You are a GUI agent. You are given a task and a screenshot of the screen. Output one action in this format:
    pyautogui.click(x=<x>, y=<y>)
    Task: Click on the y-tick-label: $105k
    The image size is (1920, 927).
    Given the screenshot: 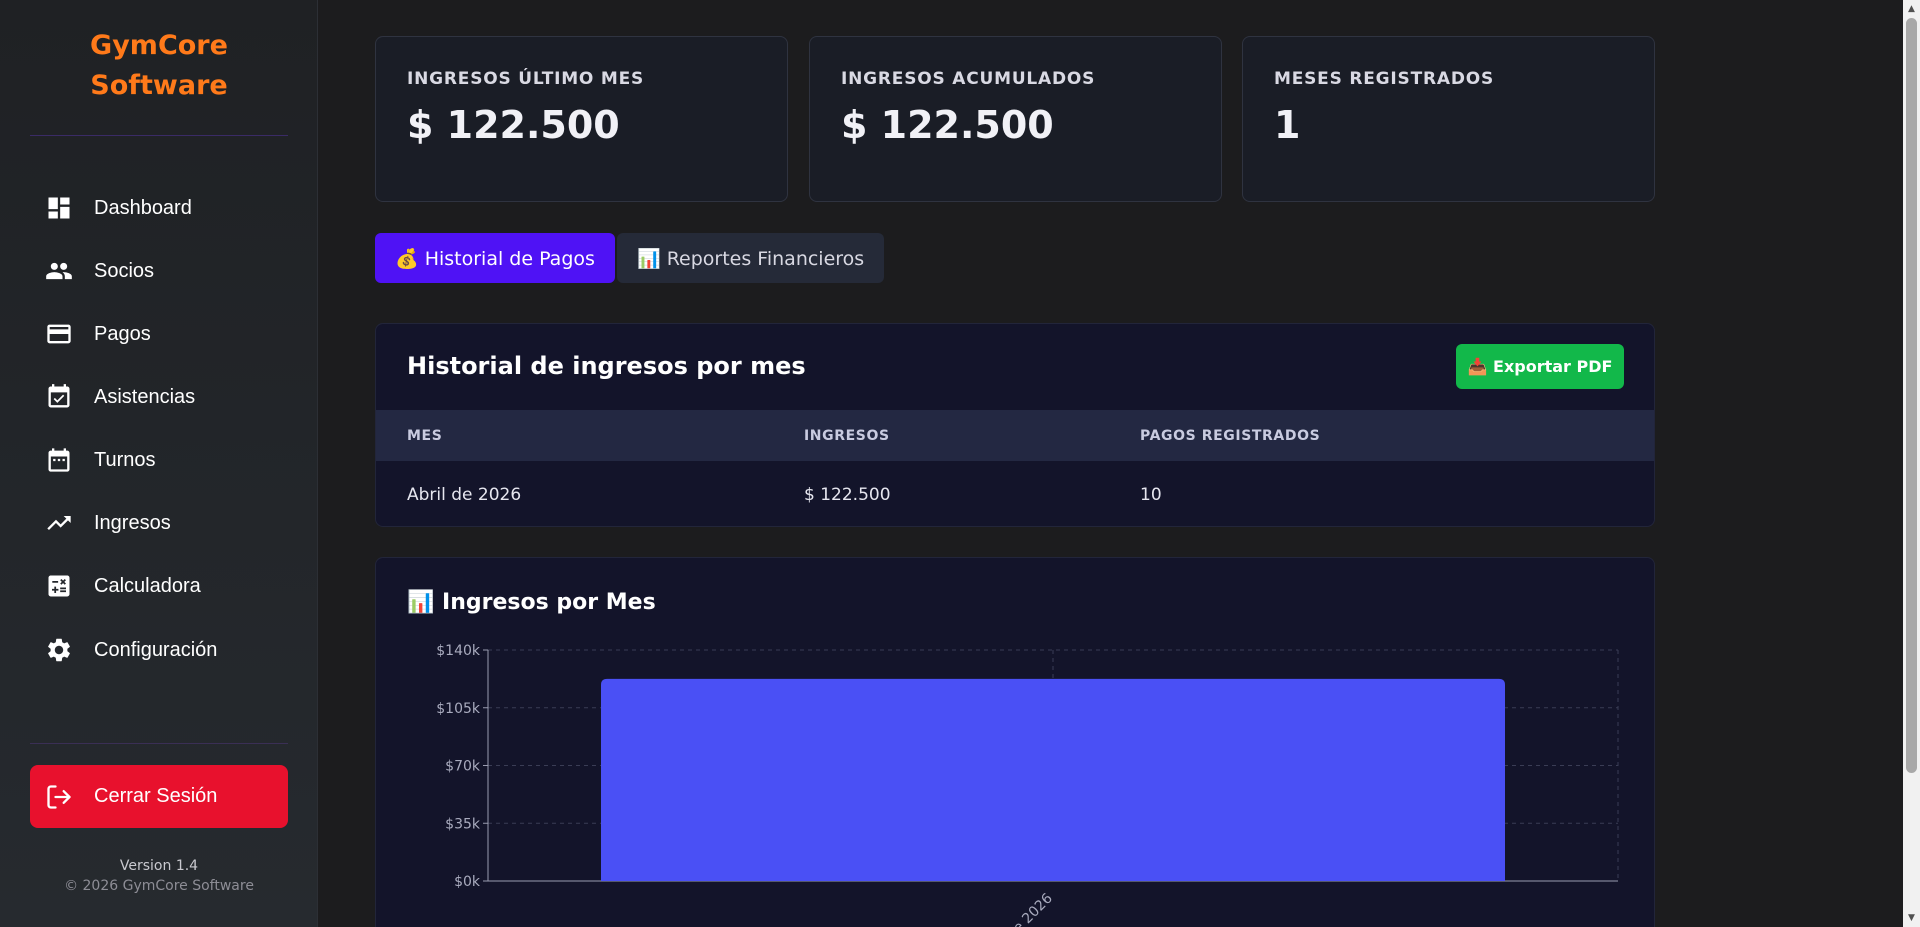 What is the action you would take?
    pyautogui.click(x=458, y=709)
    